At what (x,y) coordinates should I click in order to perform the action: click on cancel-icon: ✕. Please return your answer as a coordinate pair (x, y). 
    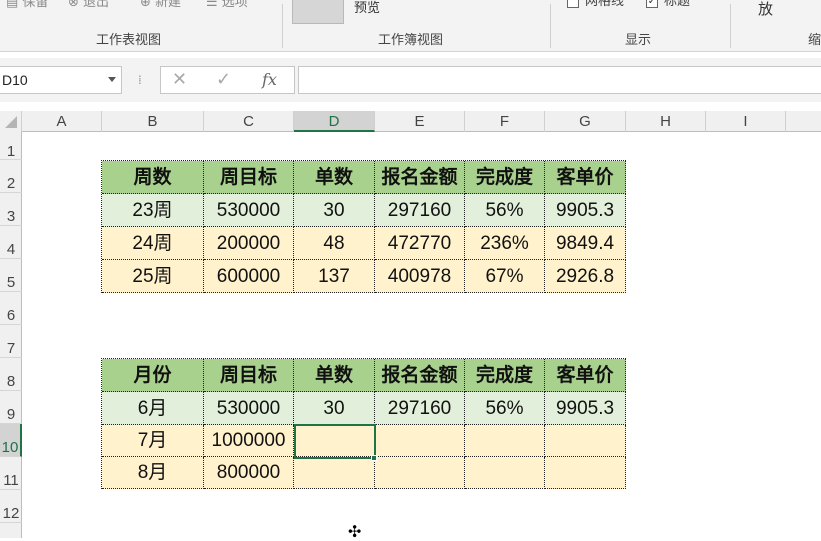
    Looking at the image, I should click on (179, 80).